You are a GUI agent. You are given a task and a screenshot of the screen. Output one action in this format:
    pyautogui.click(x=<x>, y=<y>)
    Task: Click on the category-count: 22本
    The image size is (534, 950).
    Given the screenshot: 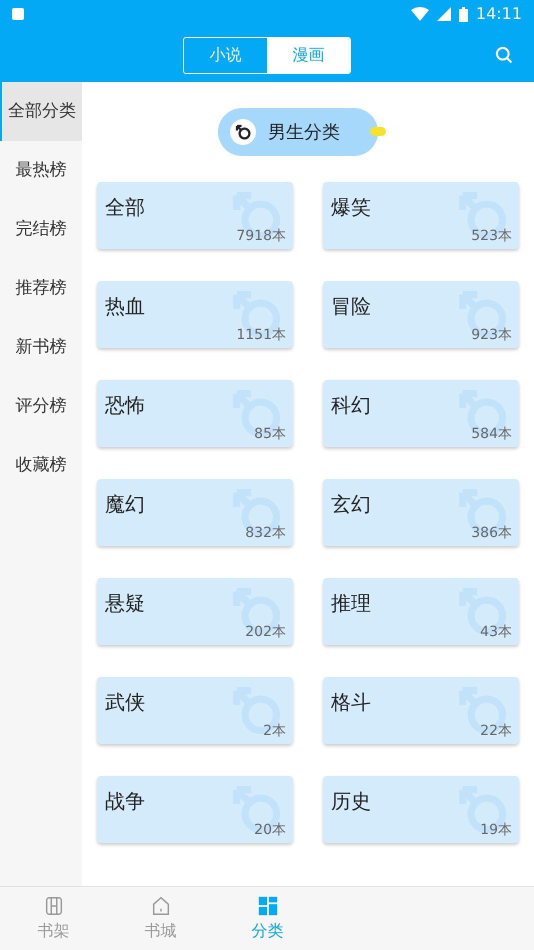 What is the action you would take?
    pyautogui.click(x=496, y=731)
    